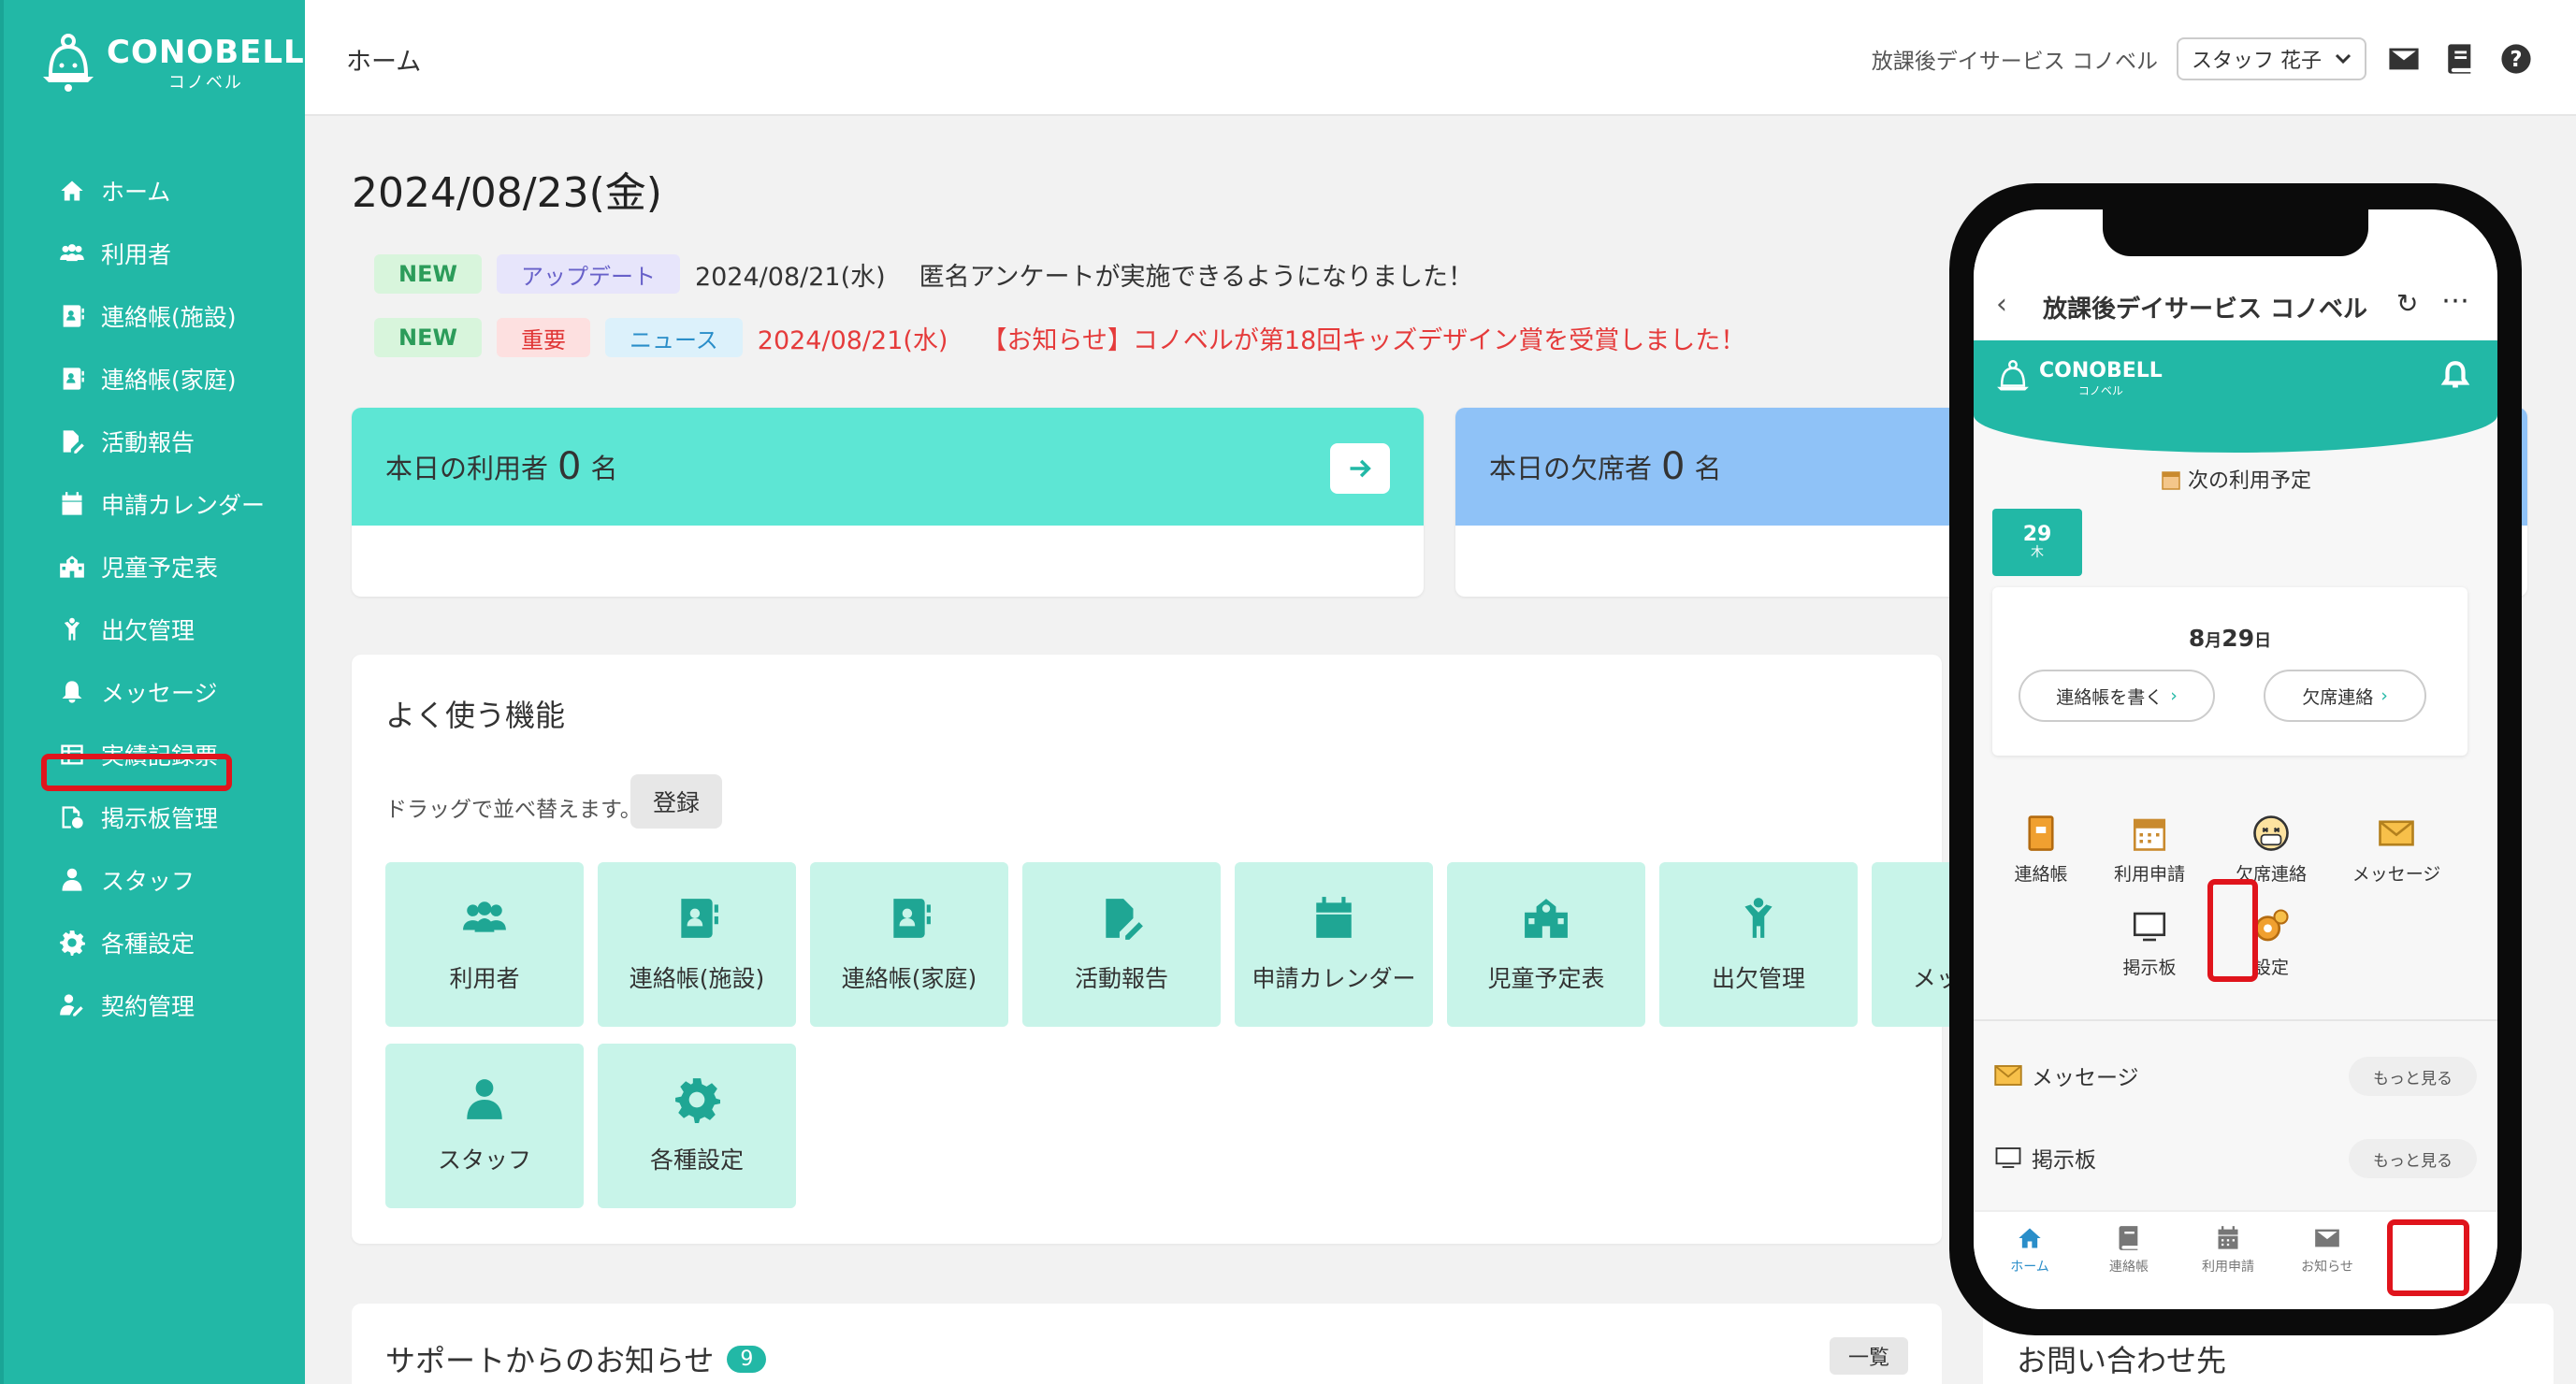  Describe the element at coordinates (484, 916) in the screenshot. I see `users-icon` at that location.